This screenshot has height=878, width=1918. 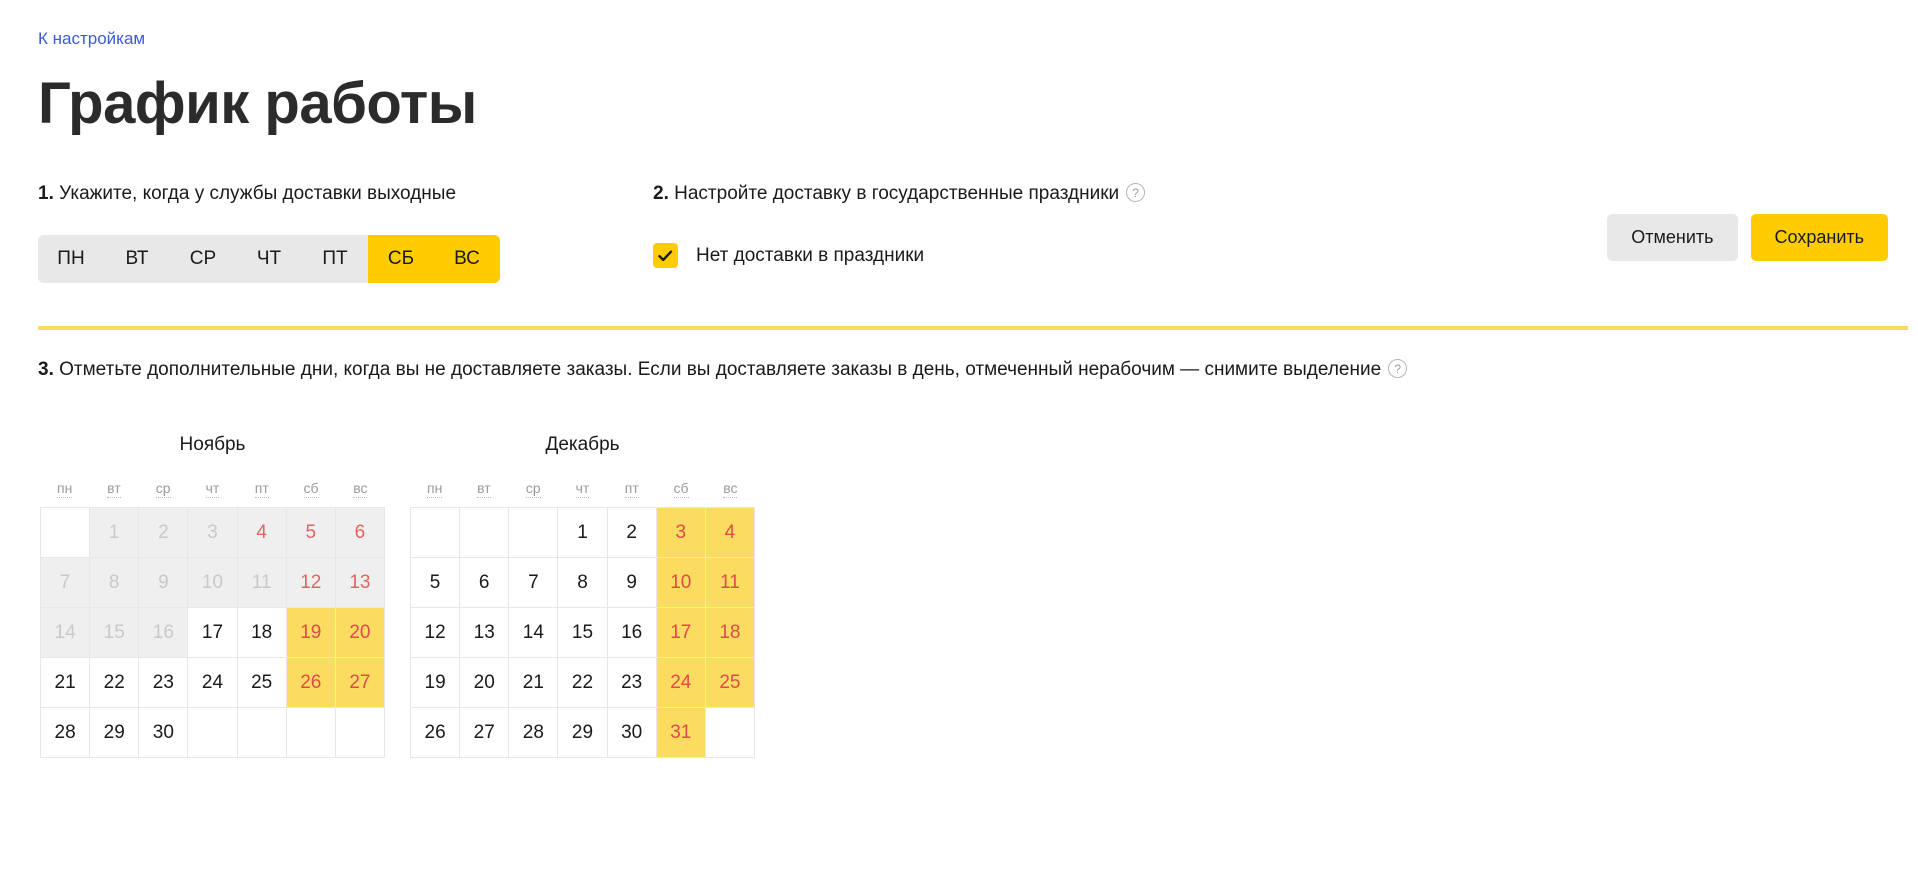 What do you see at coordinates (212, 489) in the screenshot?
I see `weekday-header-чт: чт` at bounding box center [212, 489].